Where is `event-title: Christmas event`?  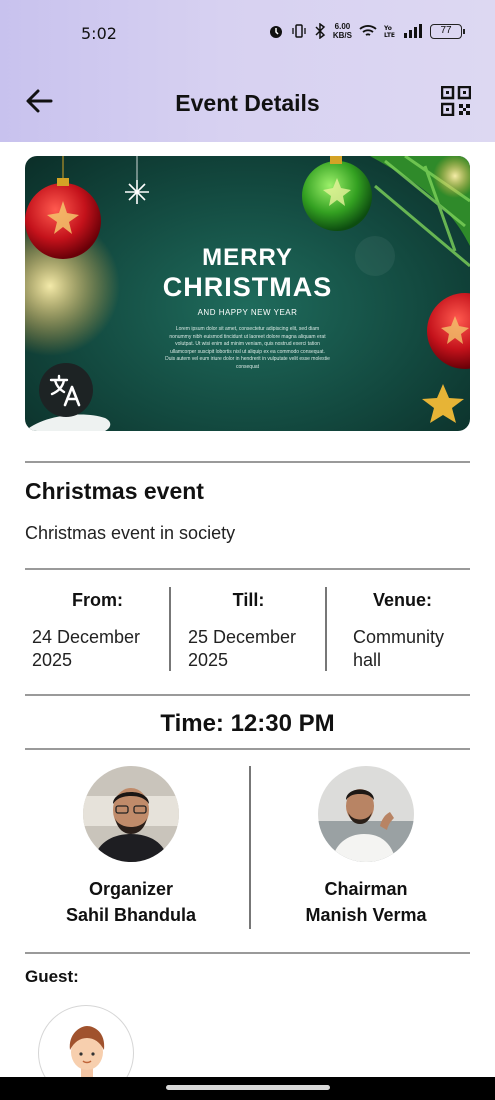
event-title: Christmas event is located at coordinates (114, 491).